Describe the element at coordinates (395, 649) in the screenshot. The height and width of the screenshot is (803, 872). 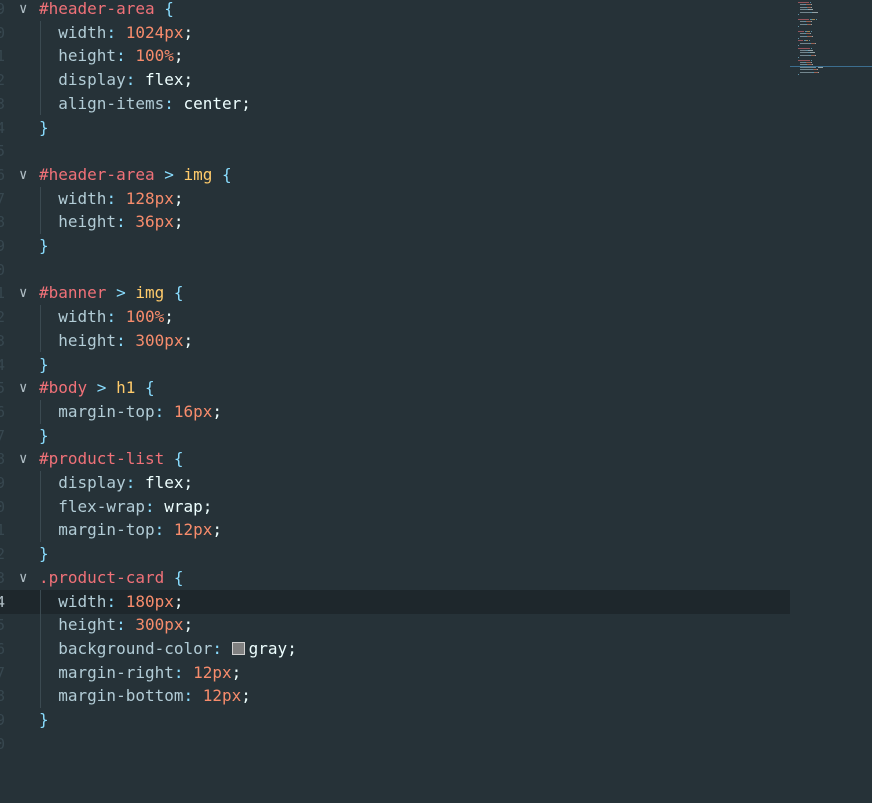
I see `code-line: 6 background-color: gray;` at that location.